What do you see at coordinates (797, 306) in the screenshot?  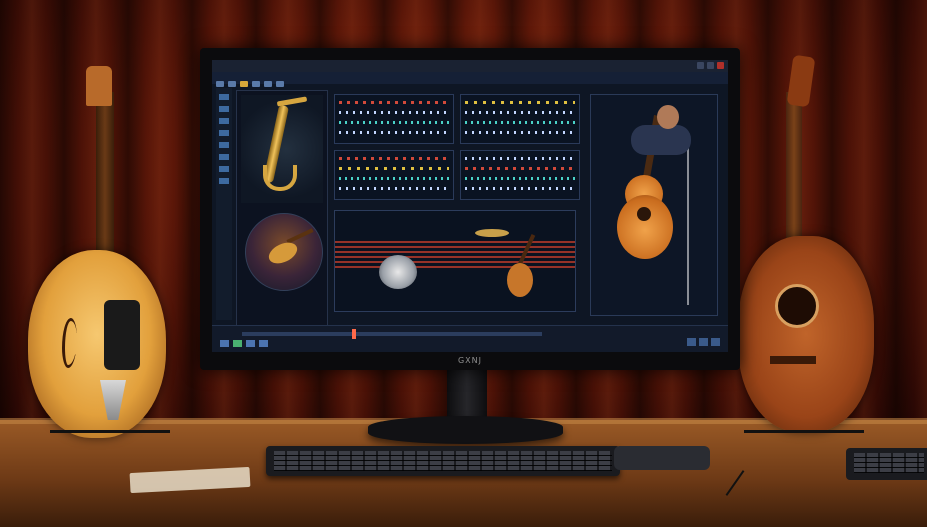 I see `right-guitar-soundhole` at bounding box center [797, 306].